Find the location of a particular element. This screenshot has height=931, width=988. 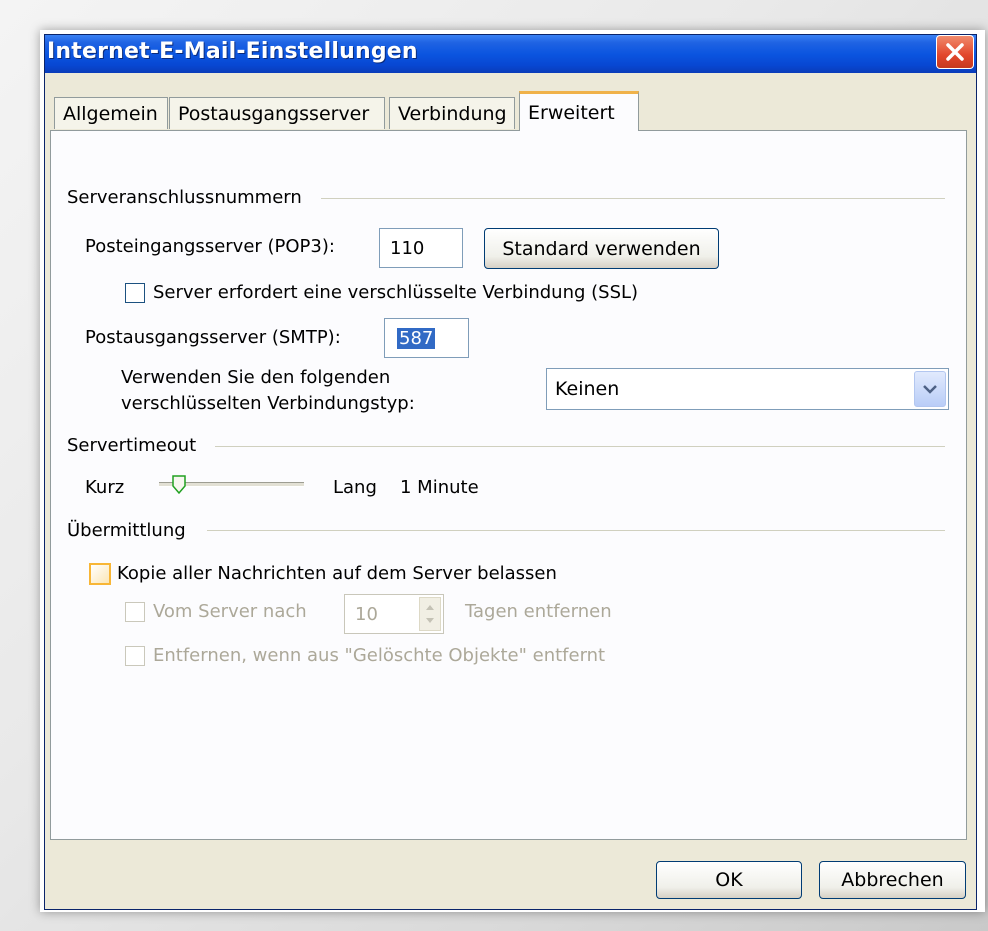

smtp-port-value: 587 is located at coordinates (416, 338).